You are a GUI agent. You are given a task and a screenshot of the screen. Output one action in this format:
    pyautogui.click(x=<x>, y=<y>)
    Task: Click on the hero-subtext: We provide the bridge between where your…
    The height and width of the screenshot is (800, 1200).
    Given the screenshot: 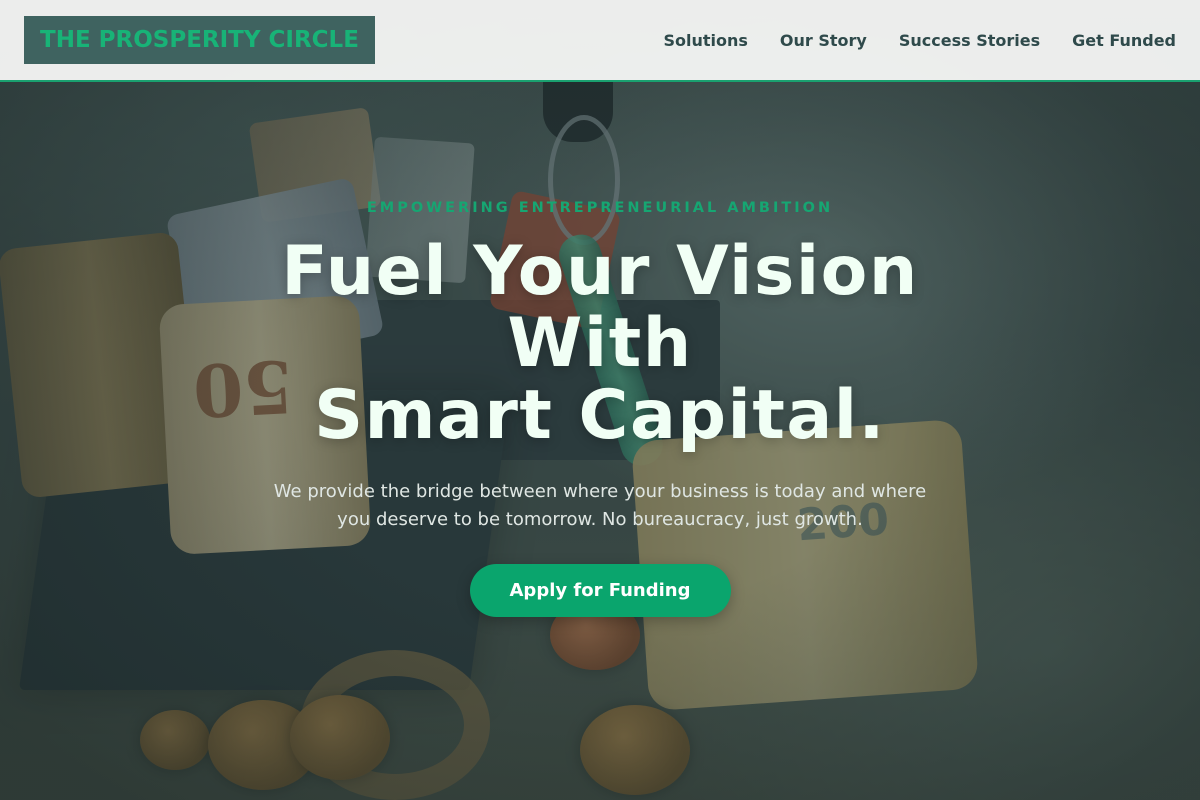 What is the action you would take?
    pyautogui.click(x=600, y=505)
    